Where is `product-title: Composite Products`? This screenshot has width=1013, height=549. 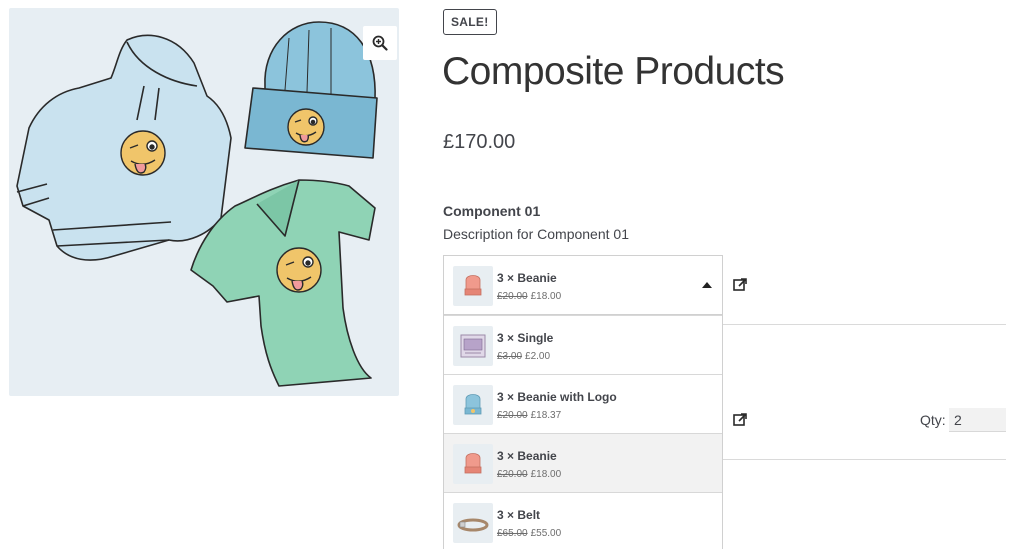
product-title: Composite Products is located at coordinates (613, 71).